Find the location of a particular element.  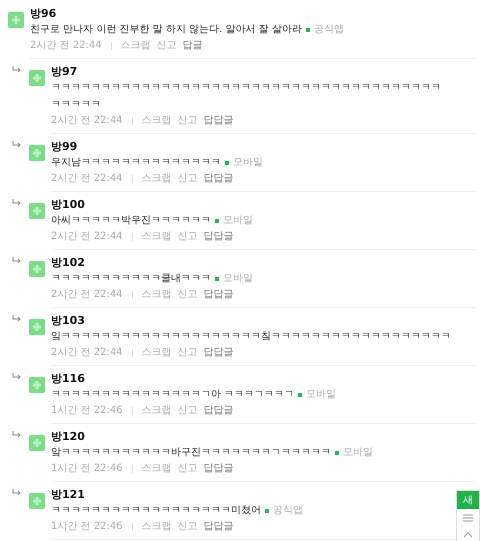

chevron-up-icon is located at coordinates (468, 535).